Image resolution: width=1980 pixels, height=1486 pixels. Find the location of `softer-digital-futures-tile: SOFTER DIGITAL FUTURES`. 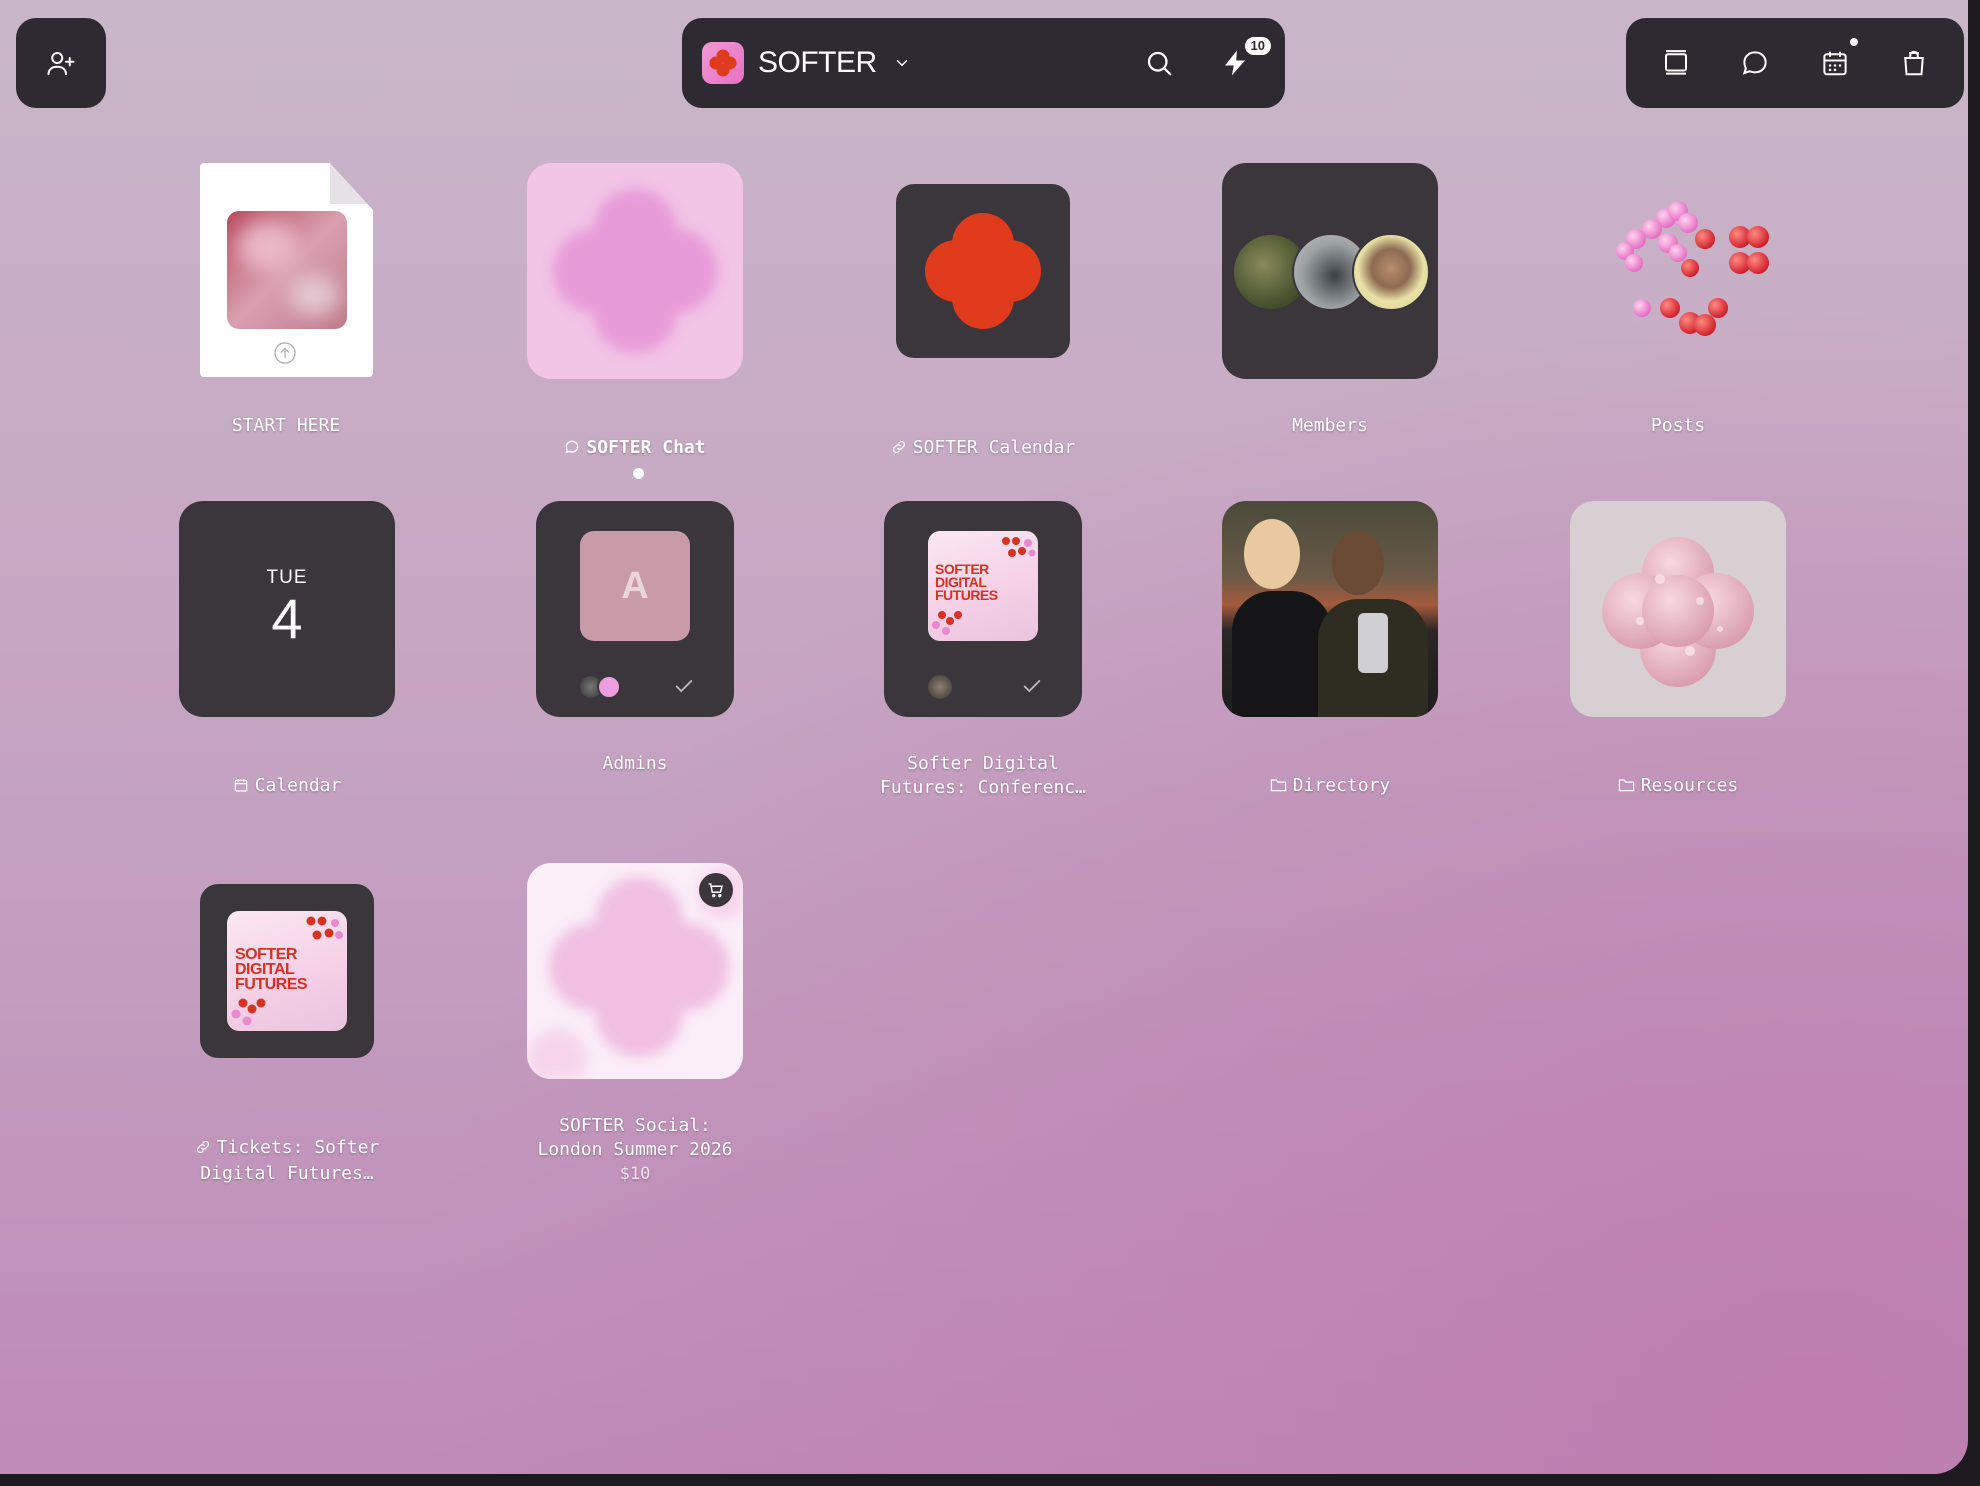

softer-digital-futures-tile: SOFTER DIGITAL FUTURES is located at coordinates (983, 609).